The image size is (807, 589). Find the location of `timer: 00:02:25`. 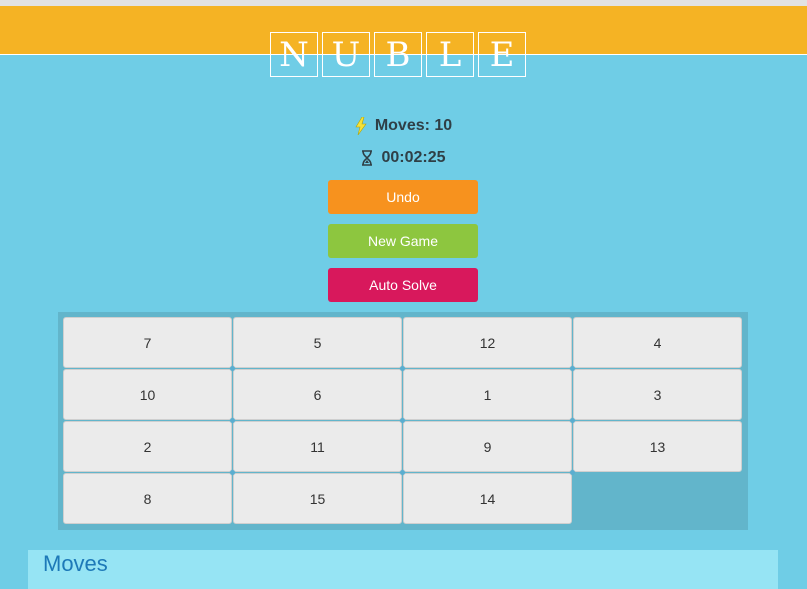

timer: 00:02:25 is located at coordinates (403, 158).